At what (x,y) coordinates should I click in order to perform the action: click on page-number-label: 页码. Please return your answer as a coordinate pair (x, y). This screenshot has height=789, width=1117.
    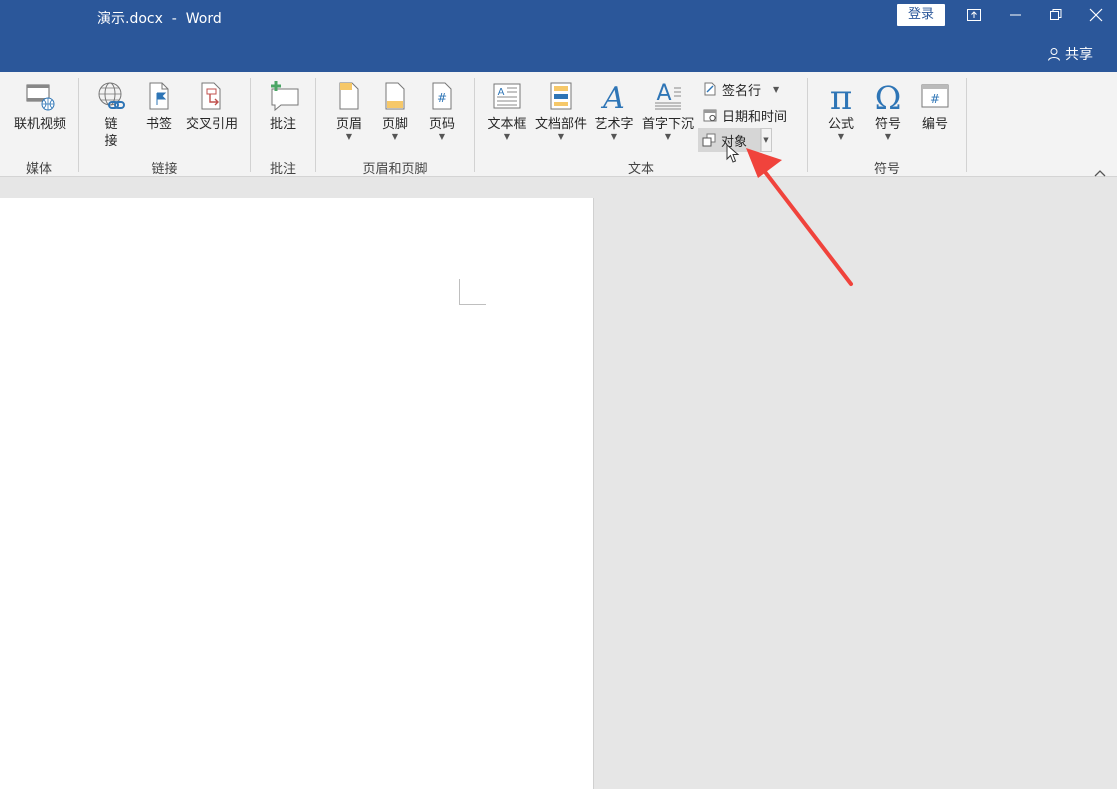
    Looking at the image, I should click on (441, 124).